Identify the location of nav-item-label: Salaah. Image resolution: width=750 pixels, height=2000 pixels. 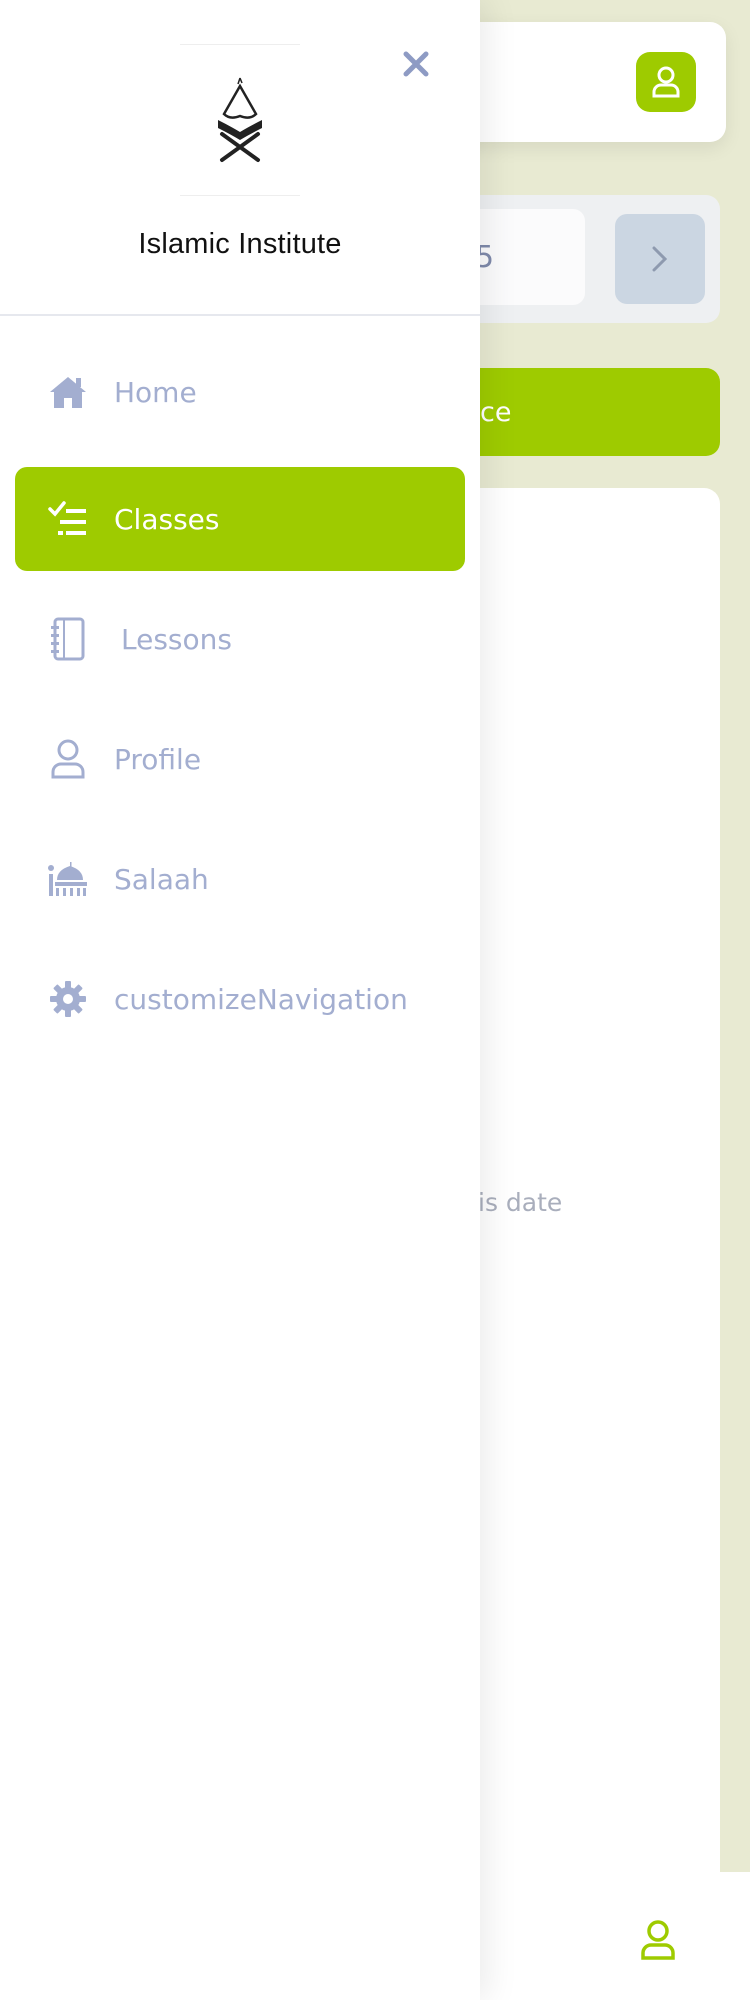
(161, 879).